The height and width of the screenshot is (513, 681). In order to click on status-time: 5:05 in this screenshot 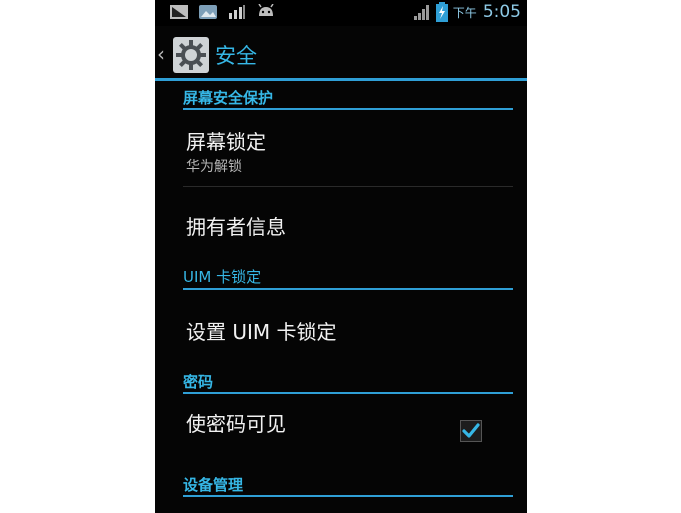, I will do `click(501, 12)`.